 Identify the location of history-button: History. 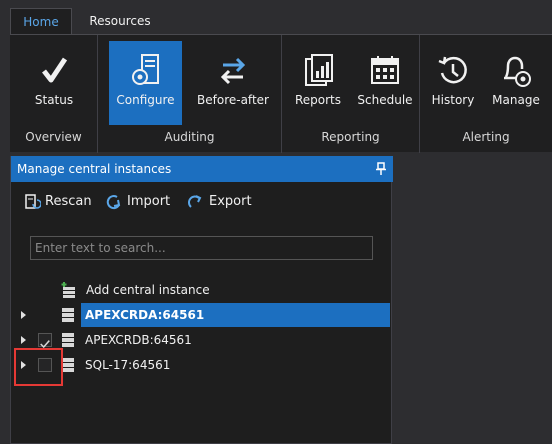
(453, 83).